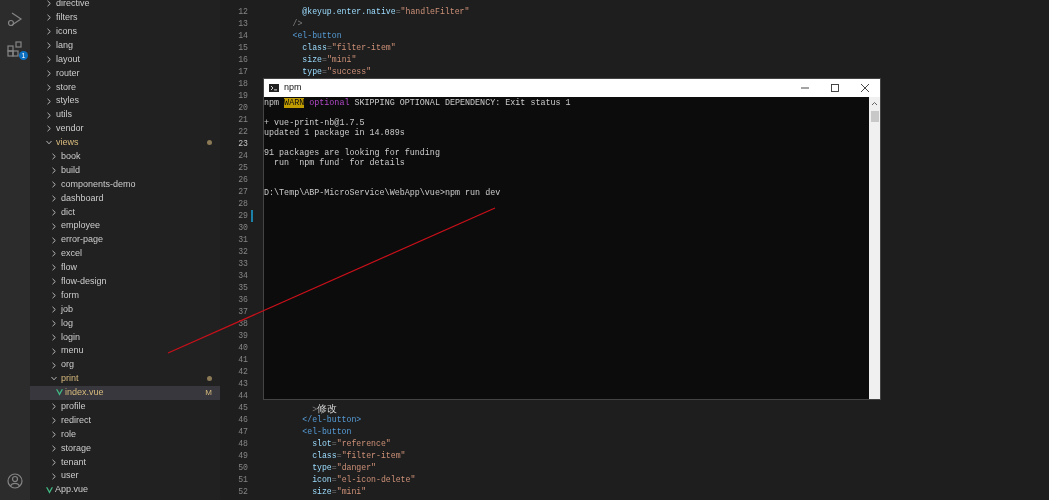 This screenshot has width=1049, height=500. I want to click on scrollbar, so click(874, 248).